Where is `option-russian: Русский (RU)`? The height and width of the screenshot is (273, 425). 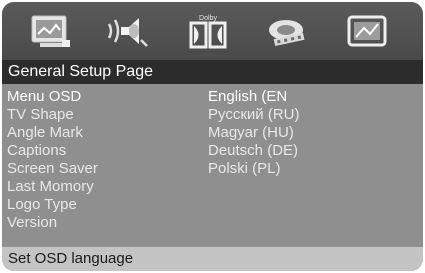 option-russian: Русский (RU) is located at coordinates (253, 115).